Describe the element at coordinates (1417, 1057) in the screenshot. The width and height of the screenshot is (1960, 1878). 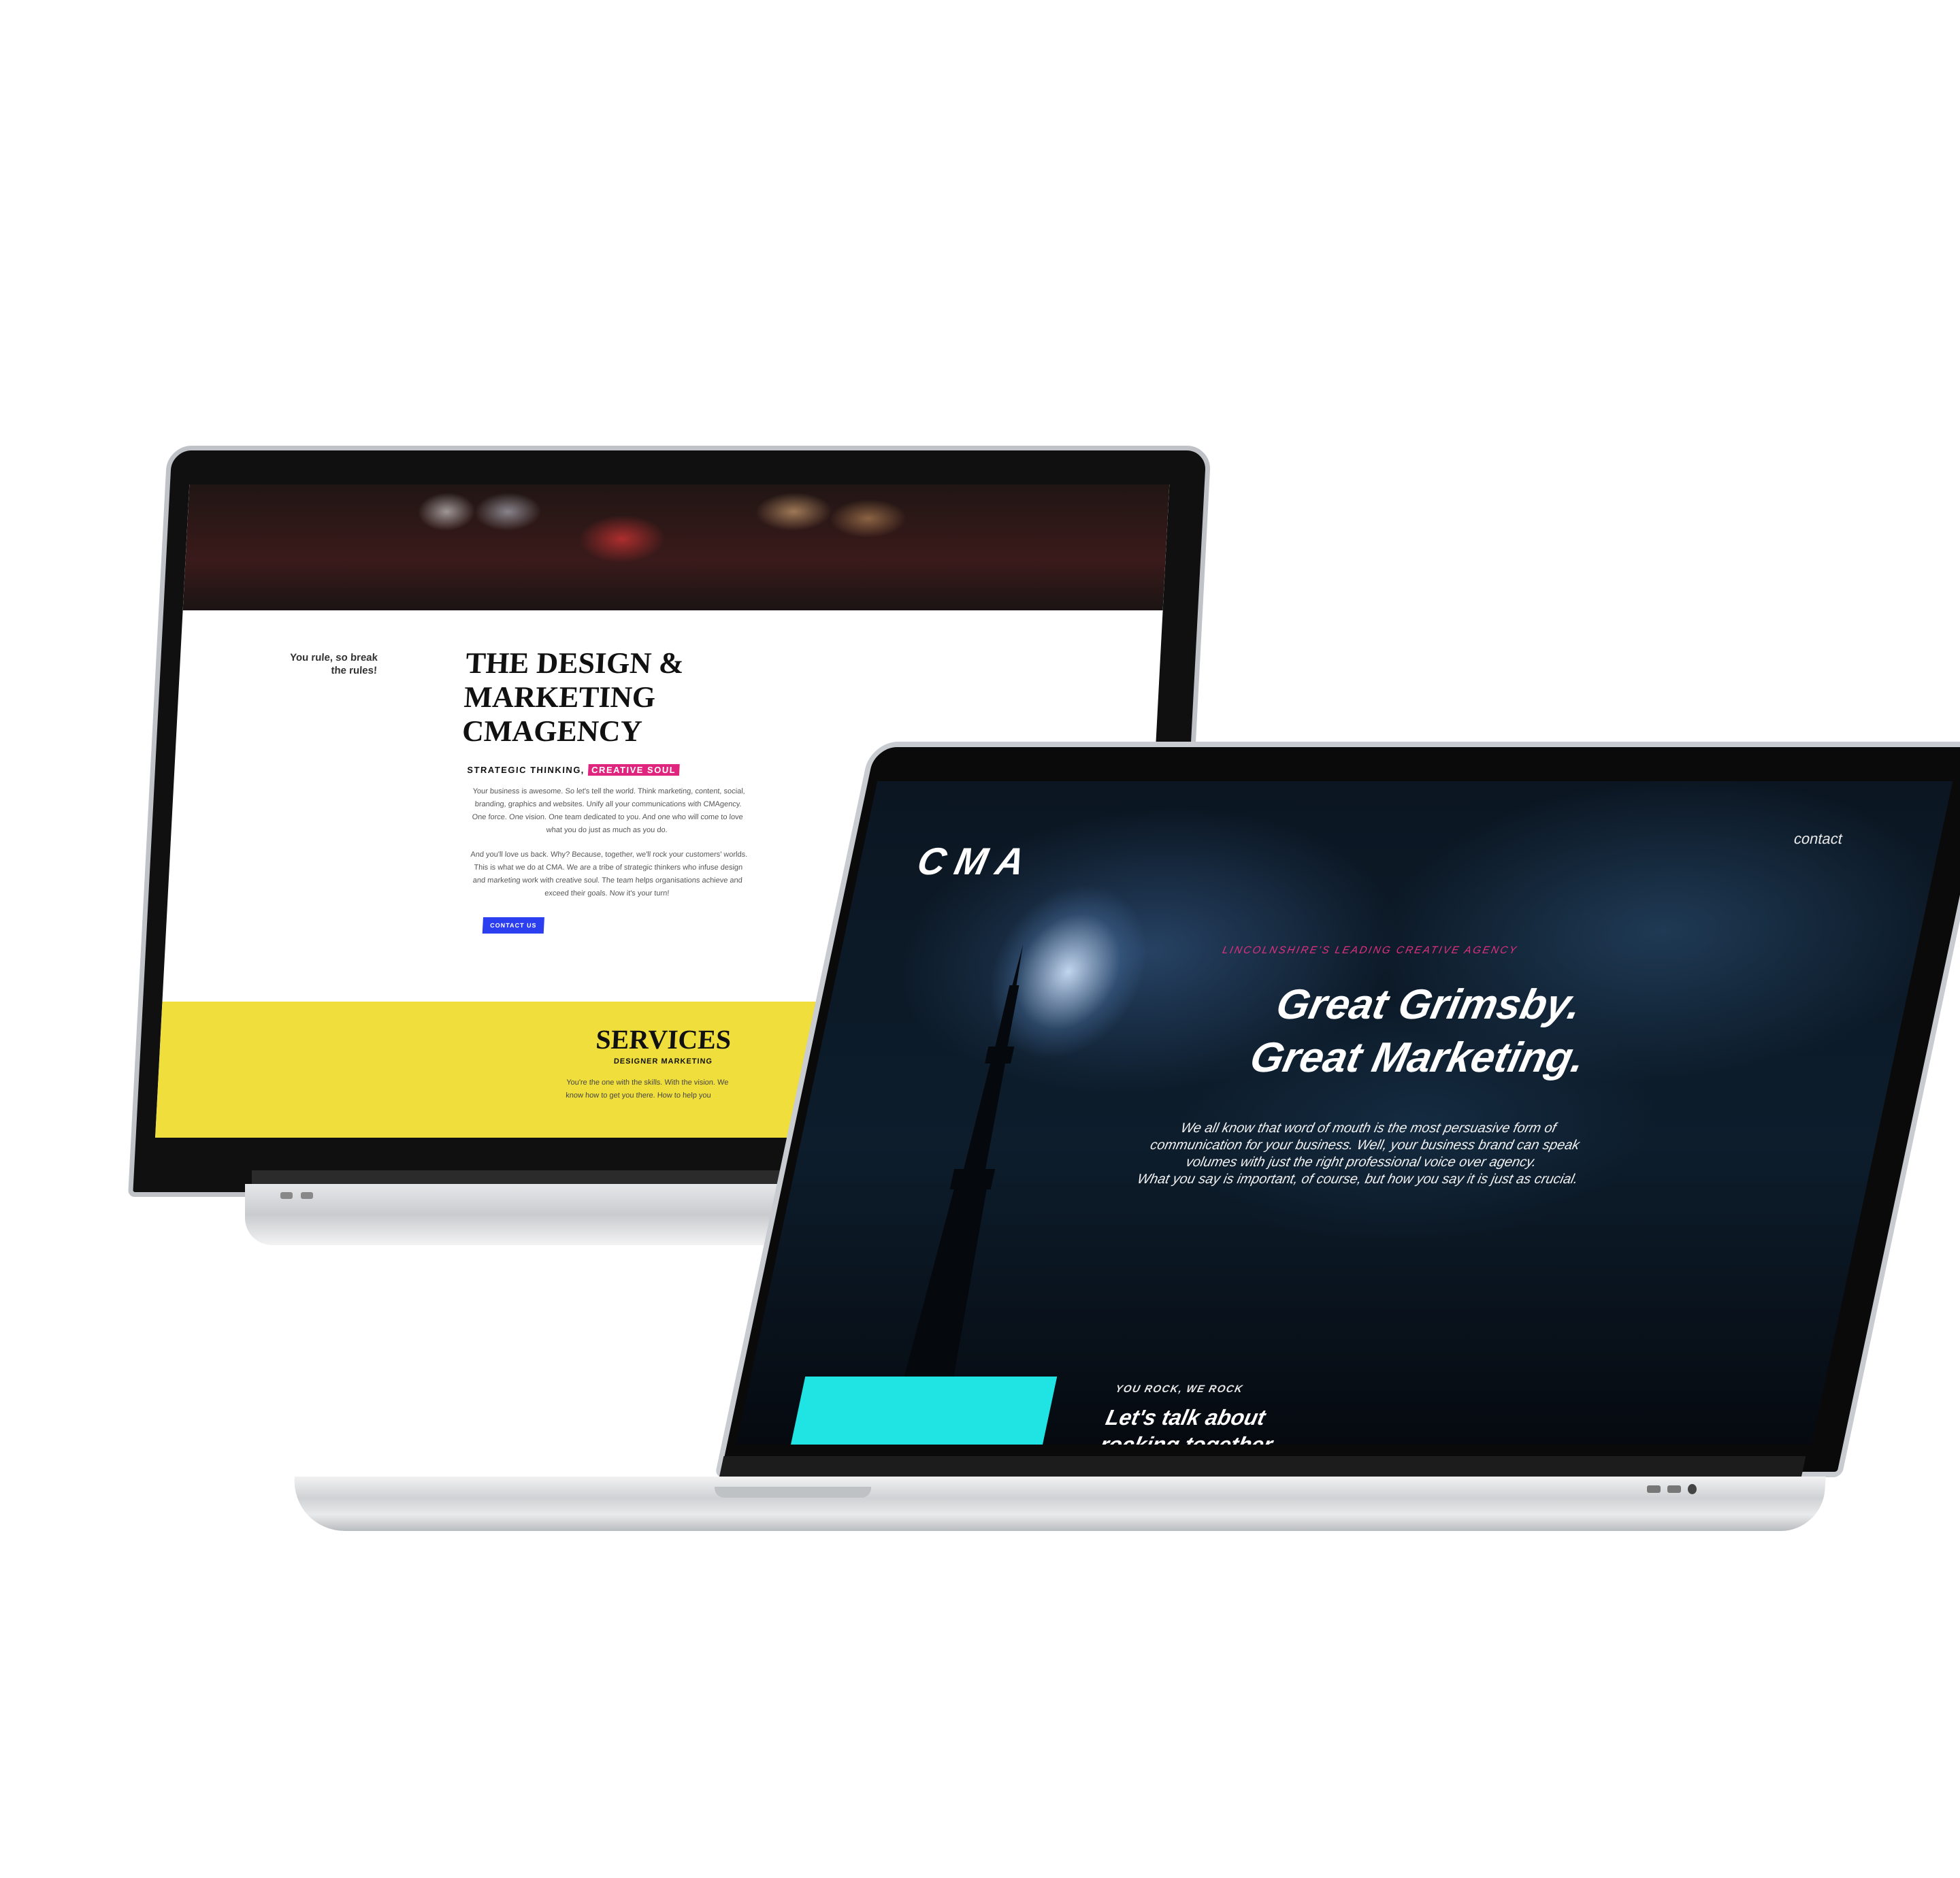
I see `hero-headline-line-2: Great Marketing.` at that location.